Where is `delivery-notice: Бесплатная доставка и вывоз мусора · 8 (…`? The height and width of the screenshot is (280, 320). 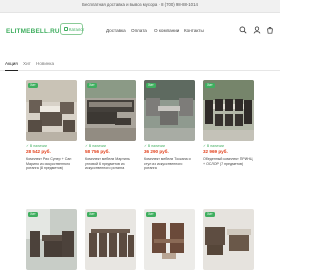 delivery-notice: Бесплатная доставка и вывоз мусора · 8 (… is located at coordinates (140, 4).